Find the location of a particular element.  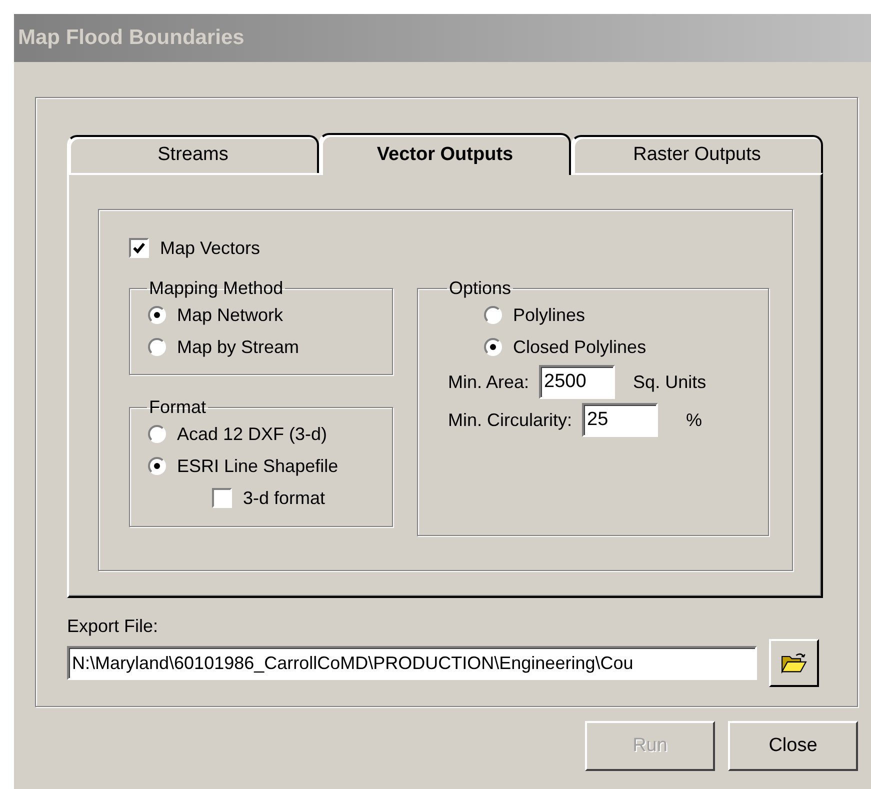

group-title: Options is located at coordinates (480, 288).